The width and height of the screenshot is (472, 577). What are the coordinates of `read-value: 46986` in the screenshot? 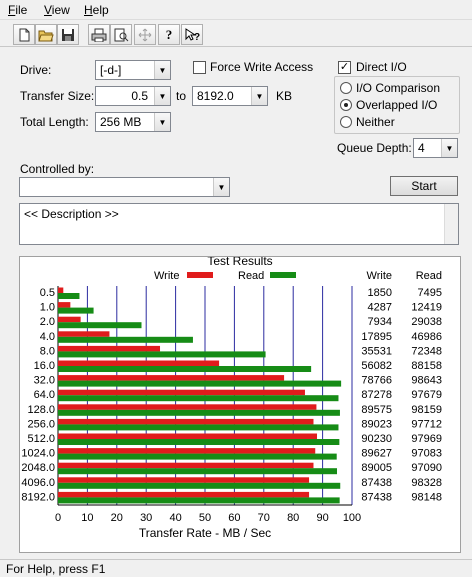 It's located at (426, 337).